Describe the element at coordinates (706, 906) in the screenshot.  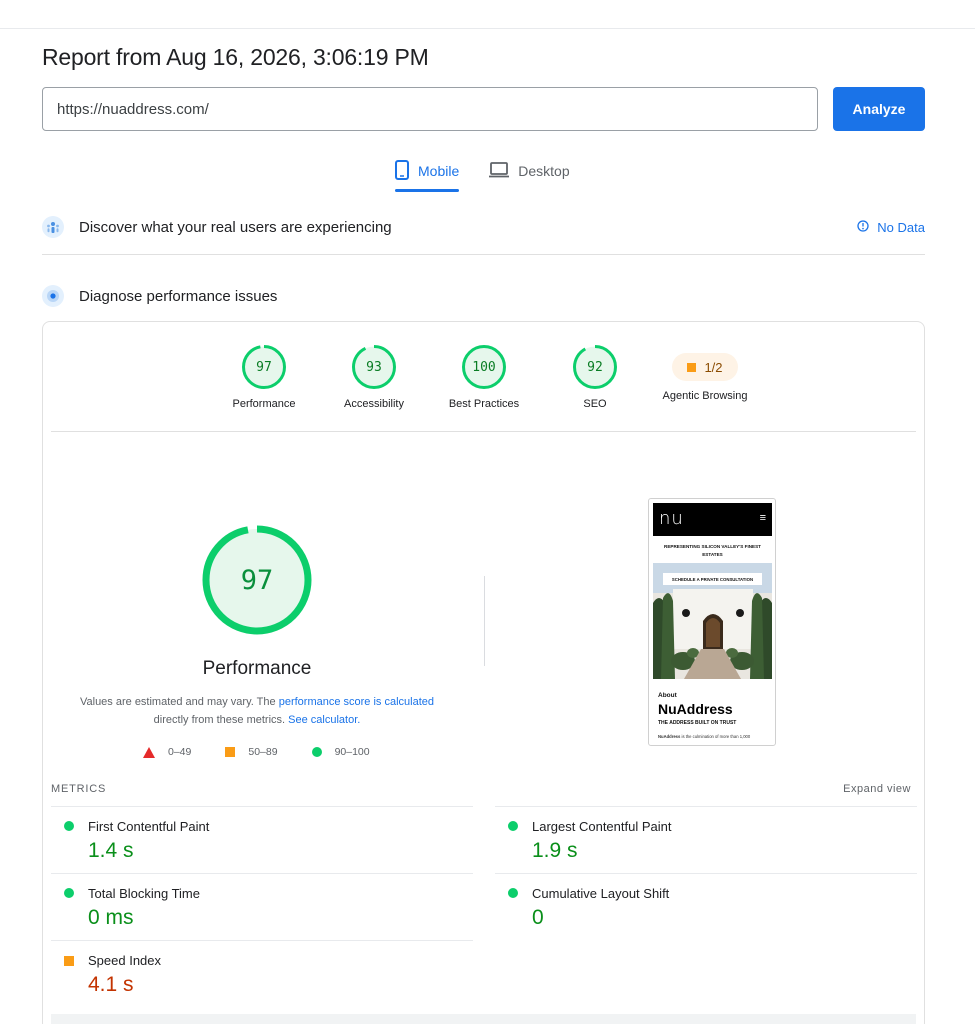
I see `metric-cumulative-layout-shift: Cumulative Layout Shift 0` at that location.